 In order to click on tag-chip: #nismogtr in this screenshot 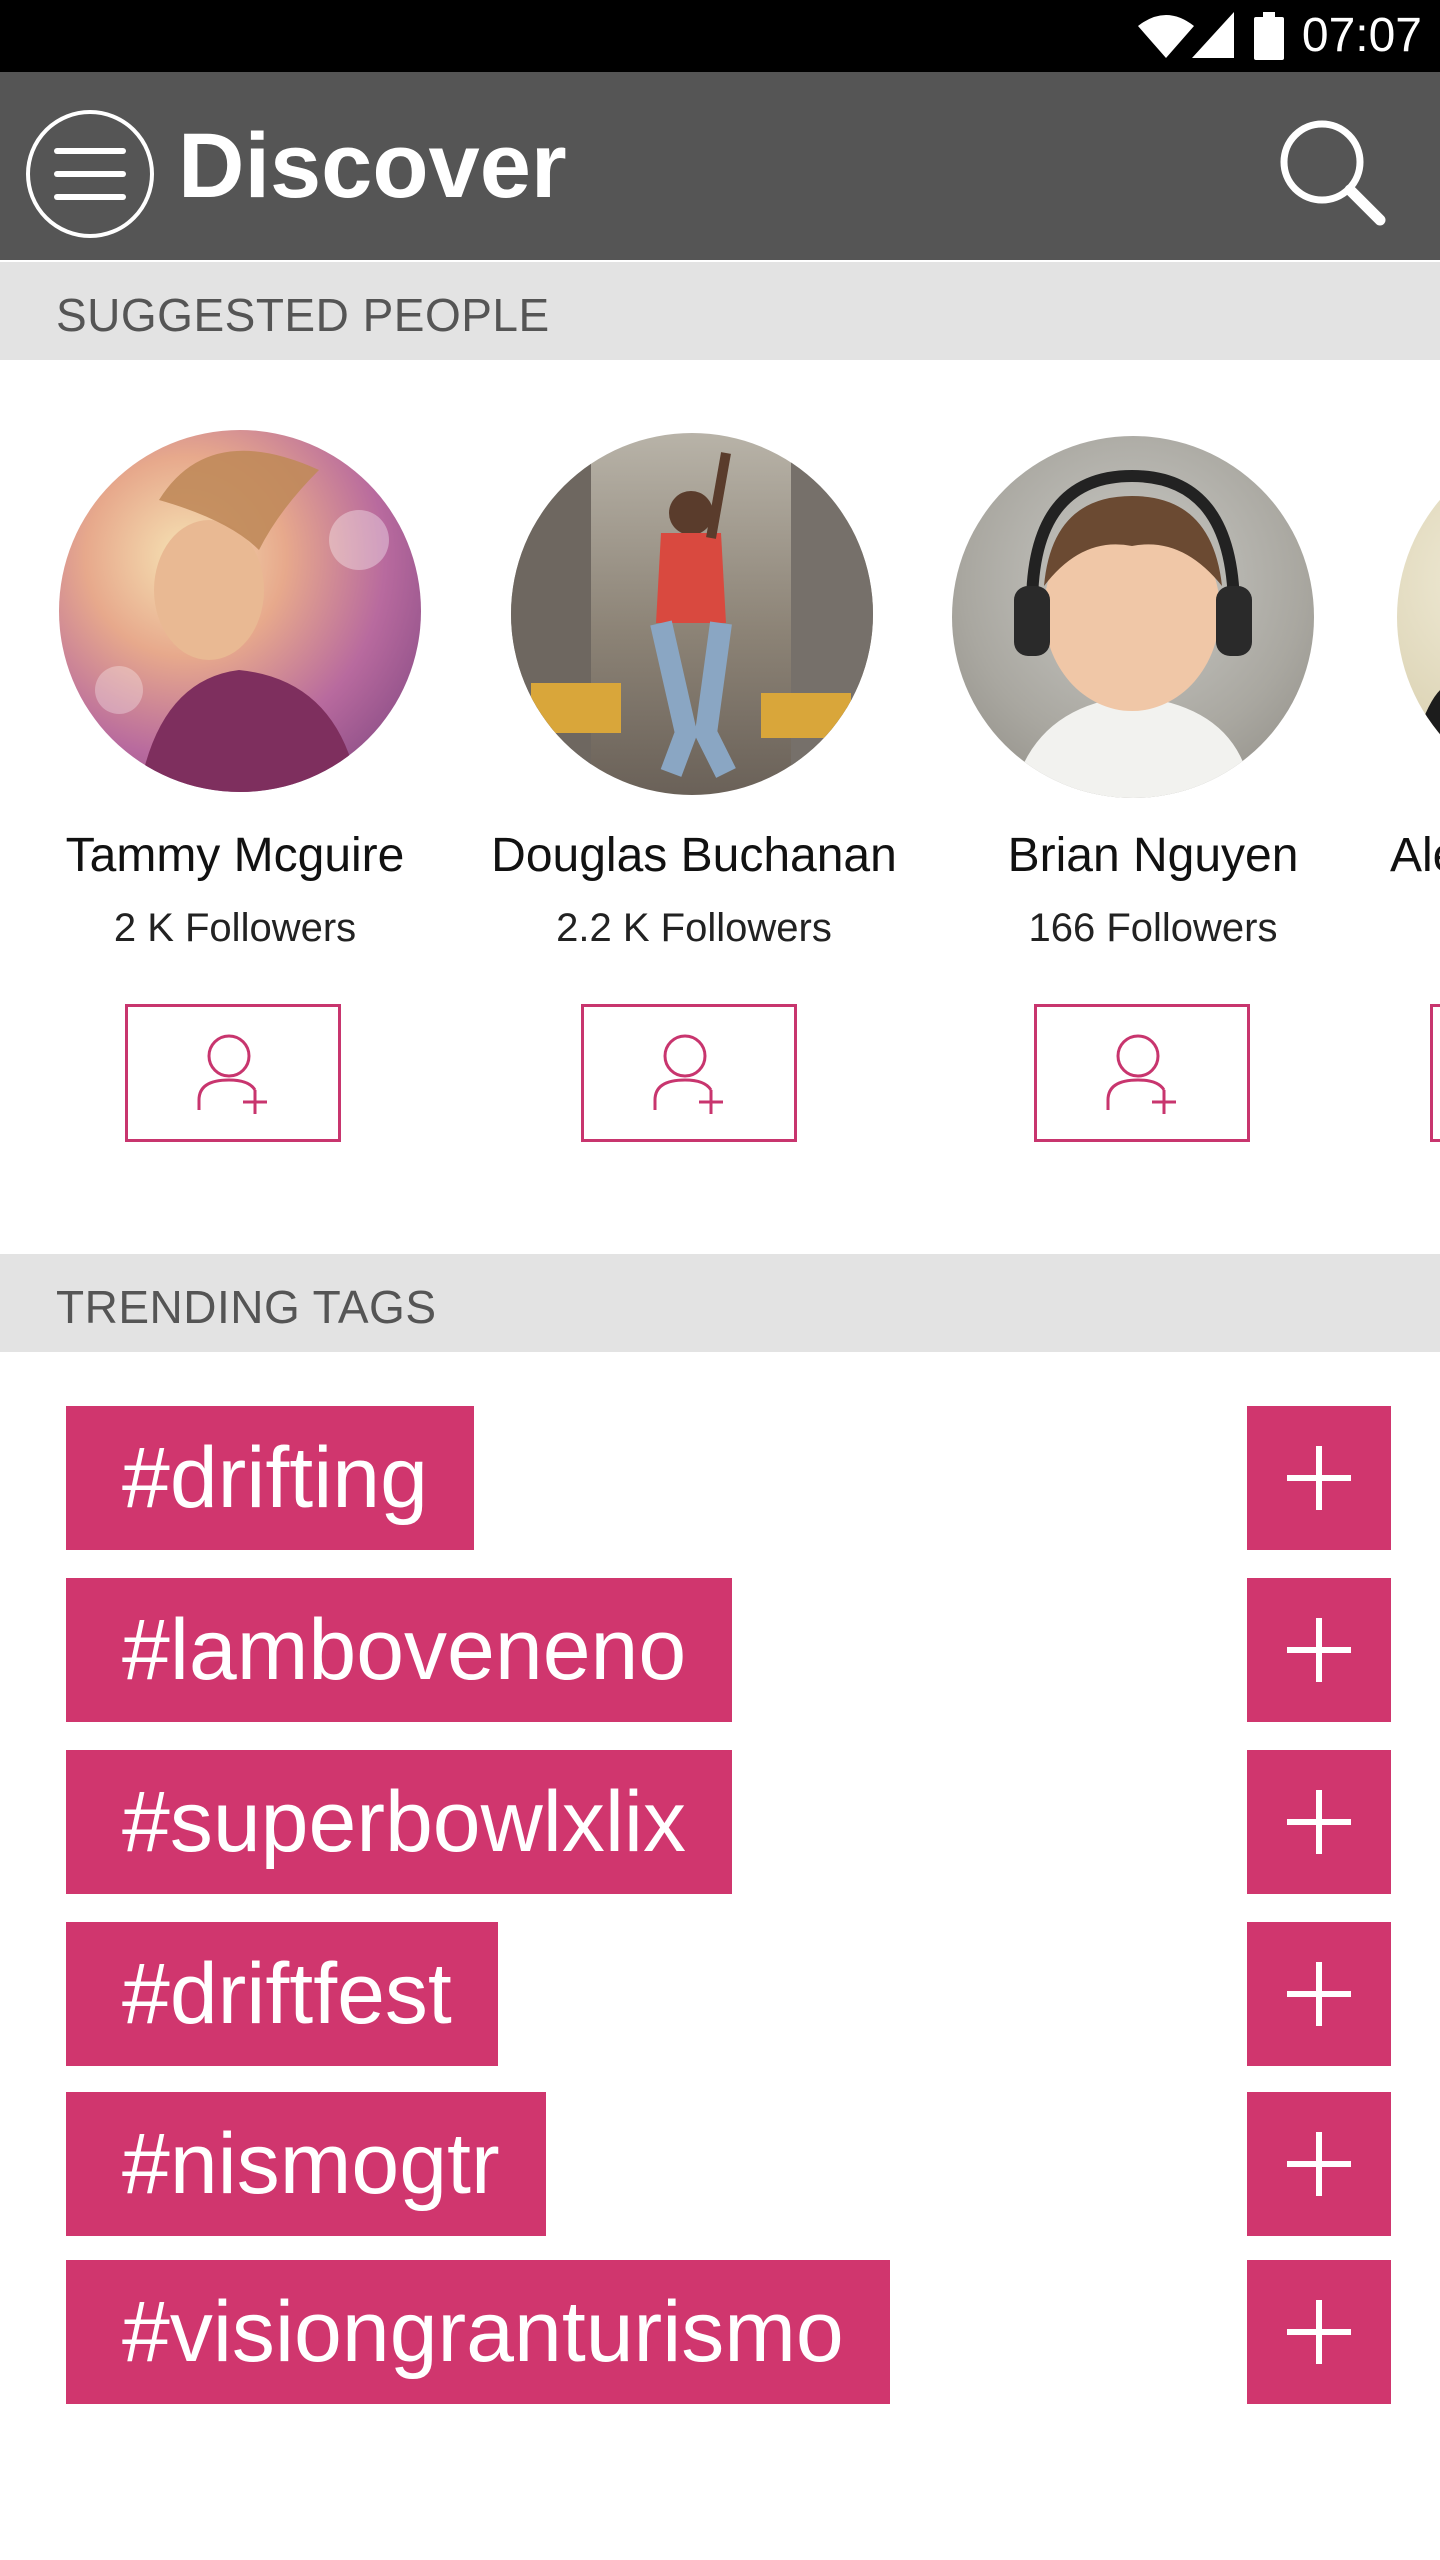, I will do `click(306, 2164)`.